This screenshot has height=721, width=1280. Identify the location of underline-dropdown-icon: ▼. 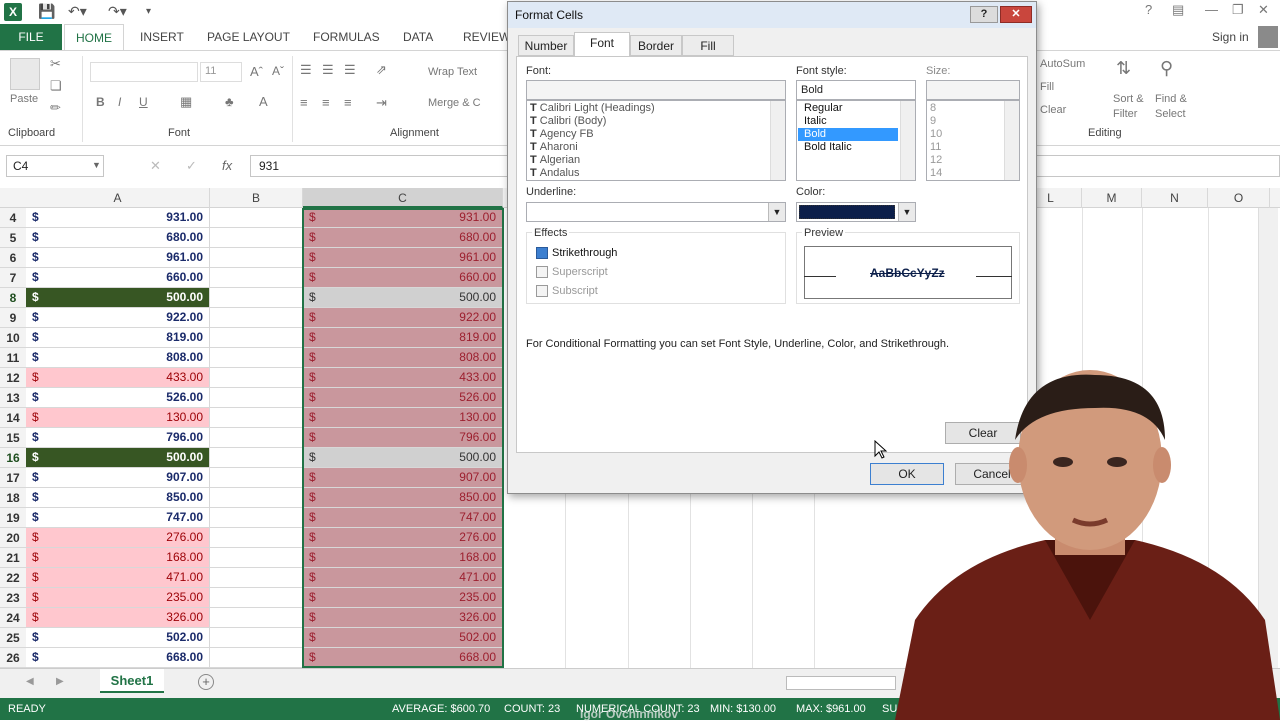
(776, 212).